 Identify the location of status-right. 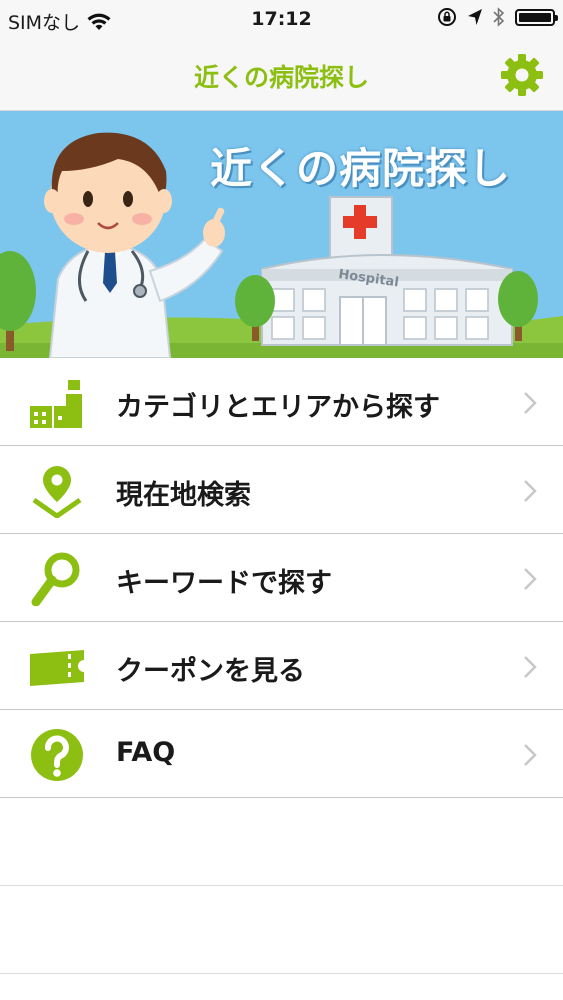
(497, 17).